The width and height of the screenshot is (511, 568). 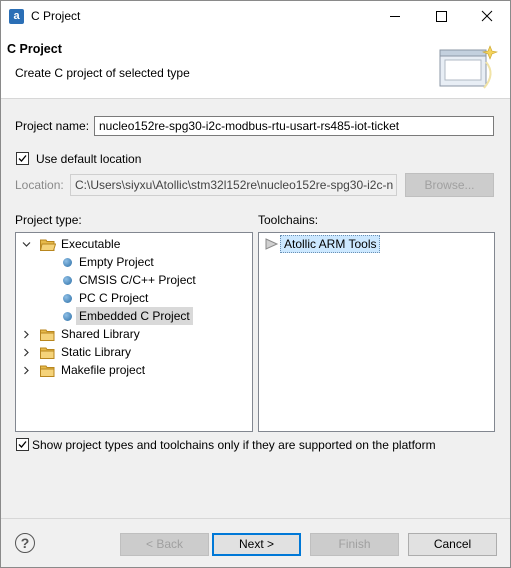 I want to click on app-icon: a, so click(x=16, y=16).